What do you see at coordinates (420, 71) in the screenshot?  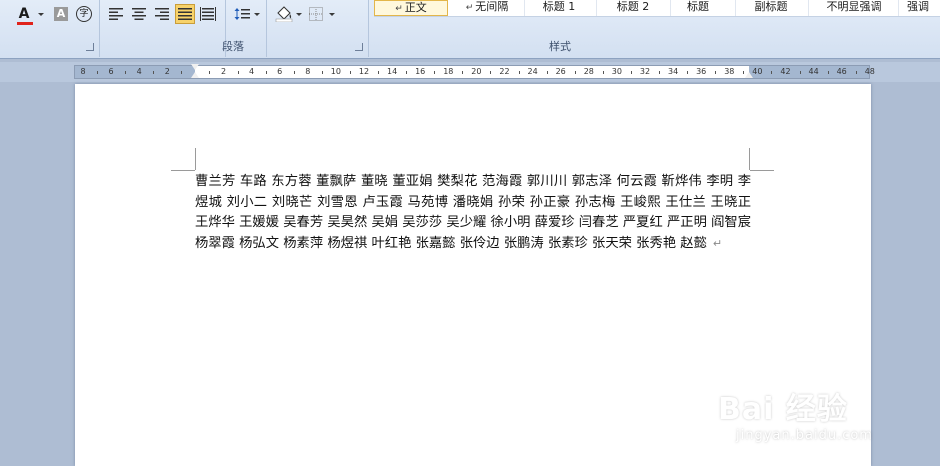 I see `ruler-number: 16` at bounding box center [420, 71].